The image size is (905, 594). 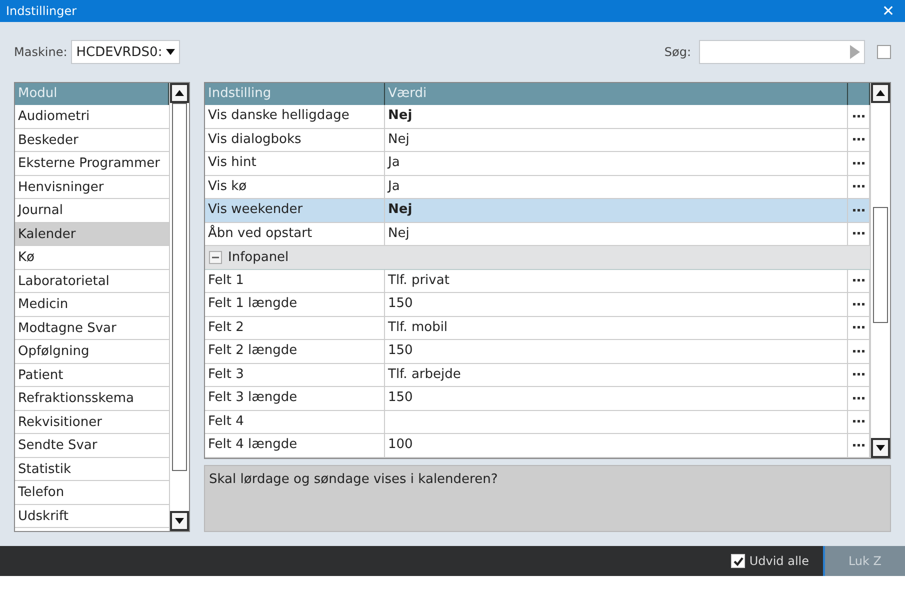 I want to click on setting-name: Felt 1 længde, so click(x=295, y=304).